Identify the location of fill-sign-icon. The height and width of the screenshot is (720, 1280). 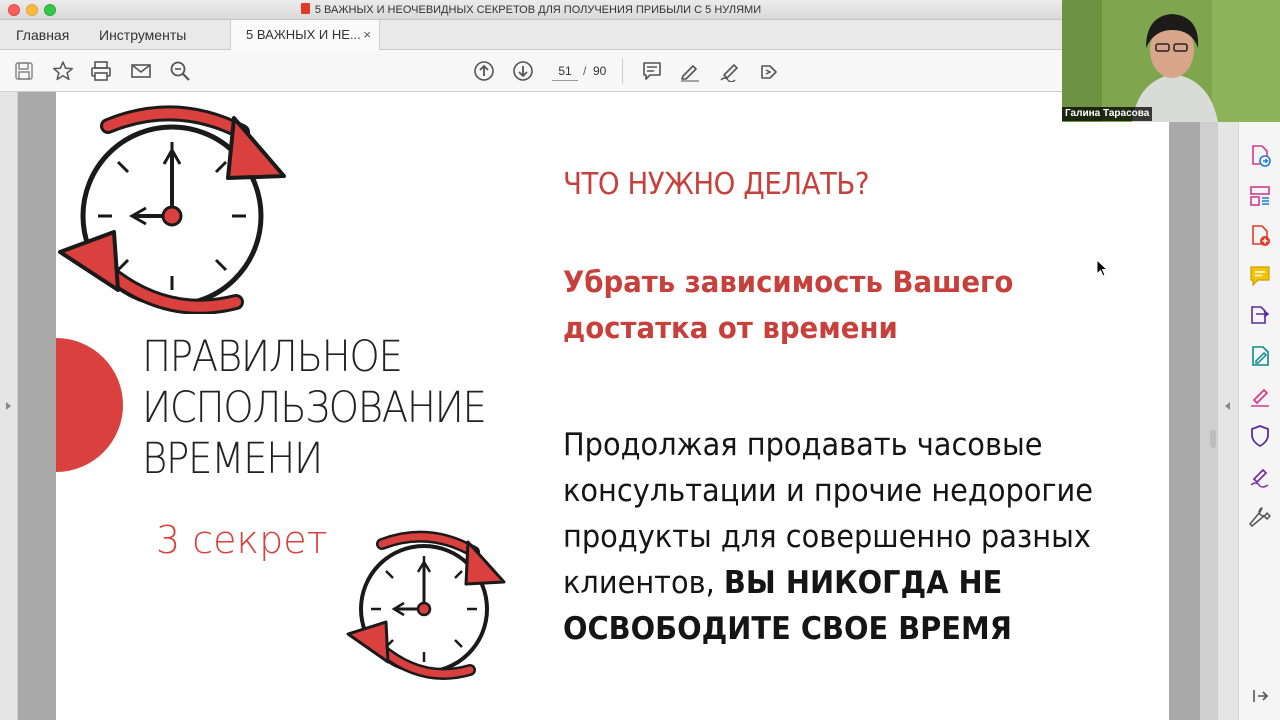
(1260, 396).